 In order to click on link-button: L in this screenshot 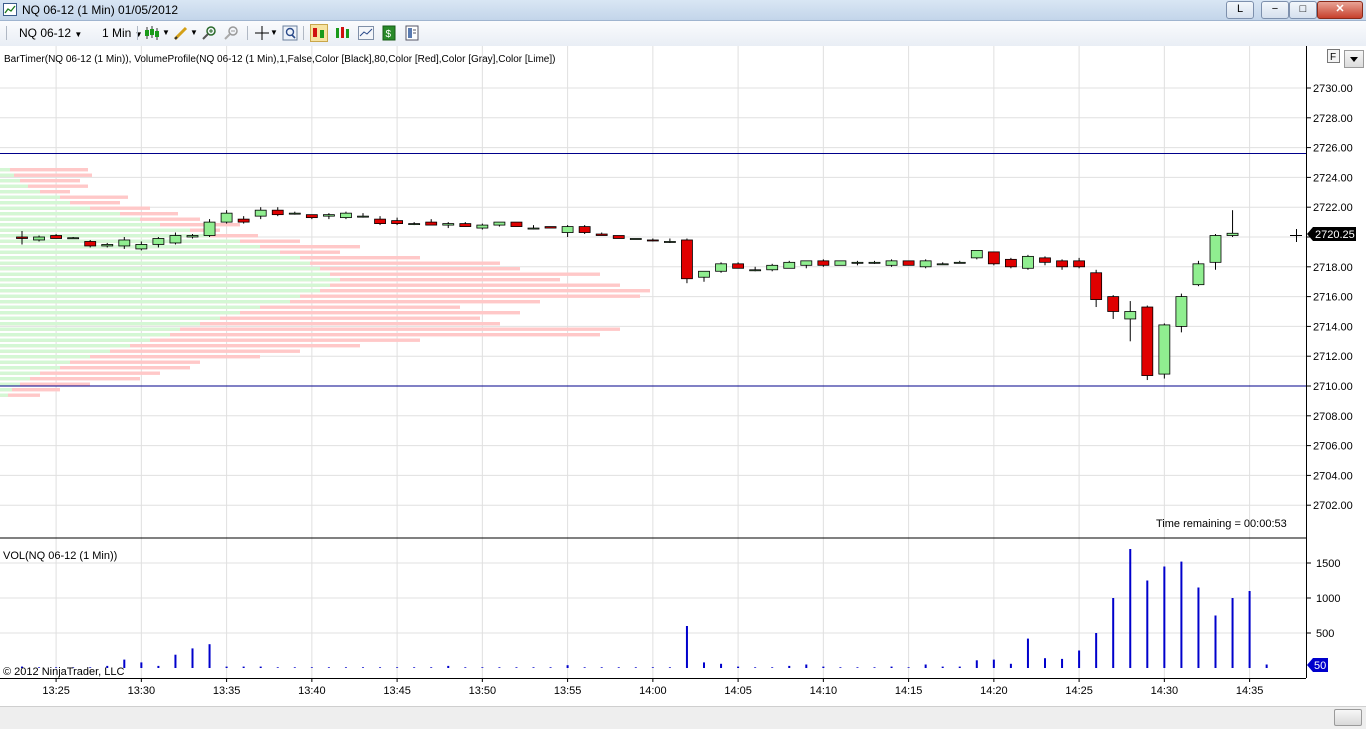, I will do `click(1240, 10)`.